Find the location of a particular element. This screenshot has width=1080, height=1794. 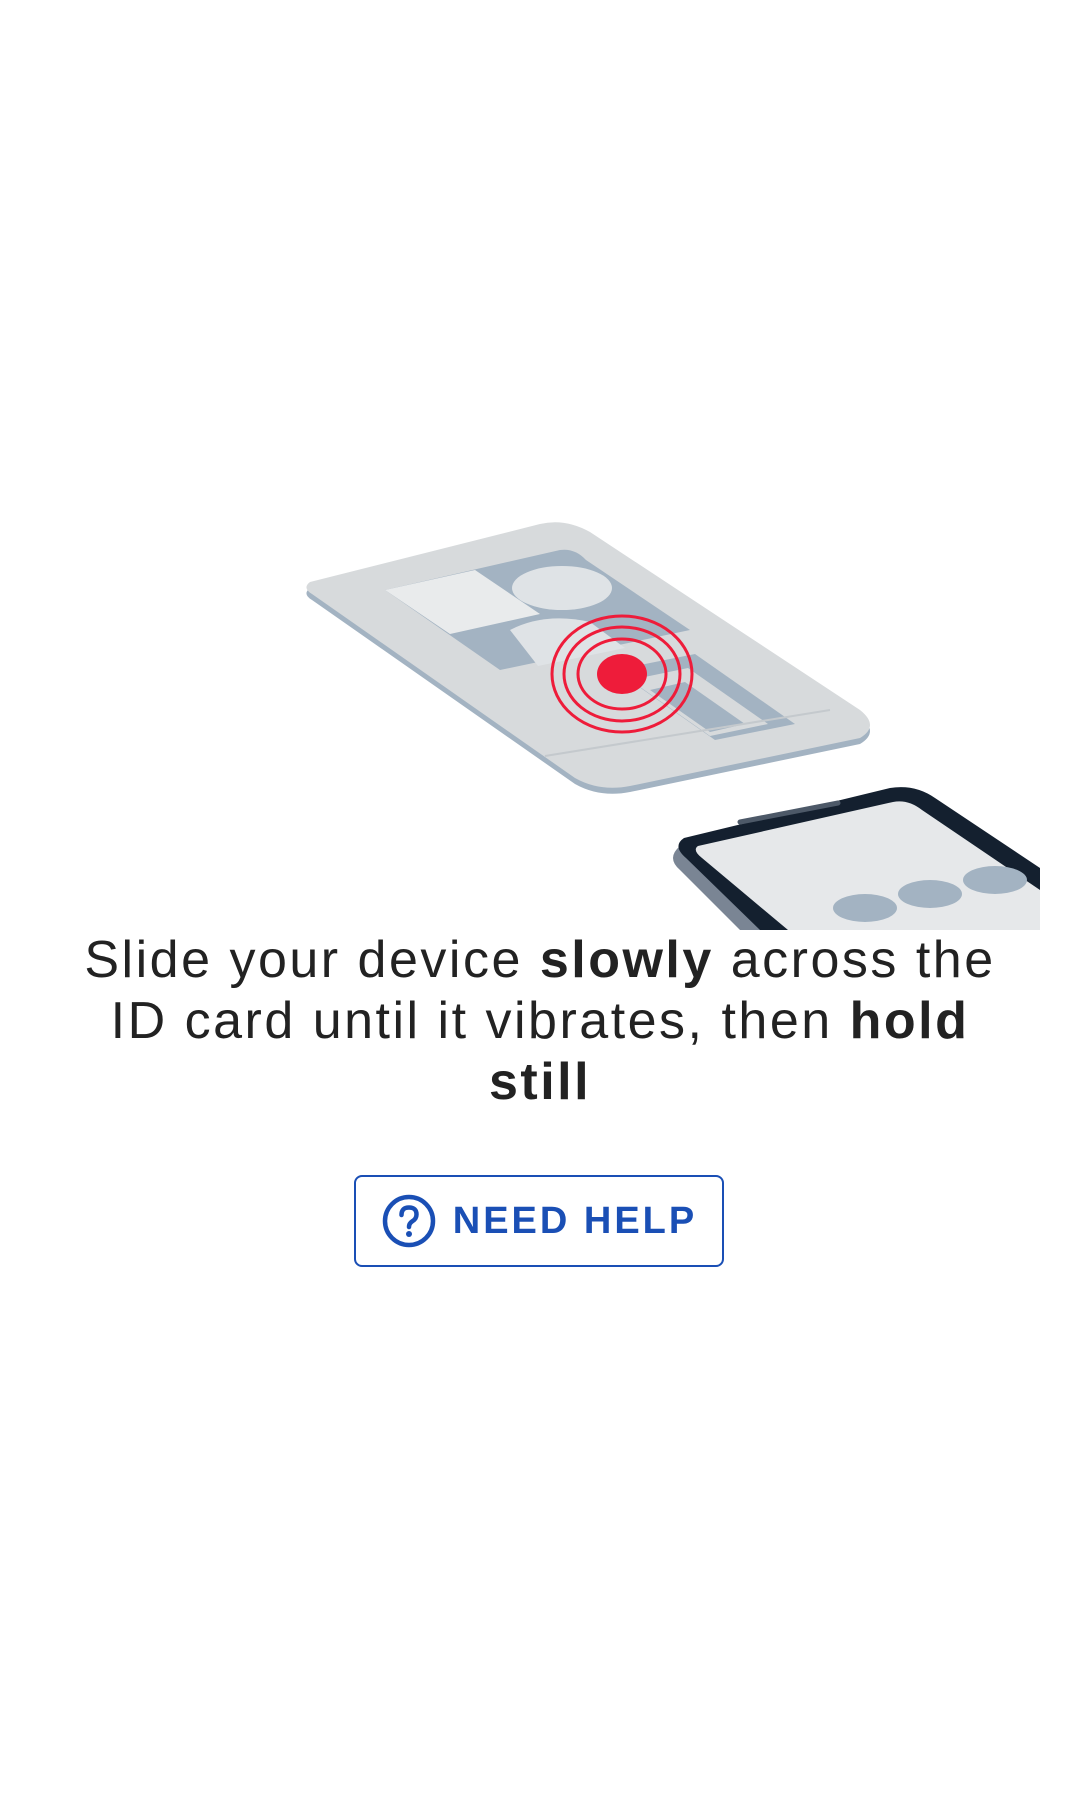

need-help-label: NEED HELP is located at coordinates (575, 1220).